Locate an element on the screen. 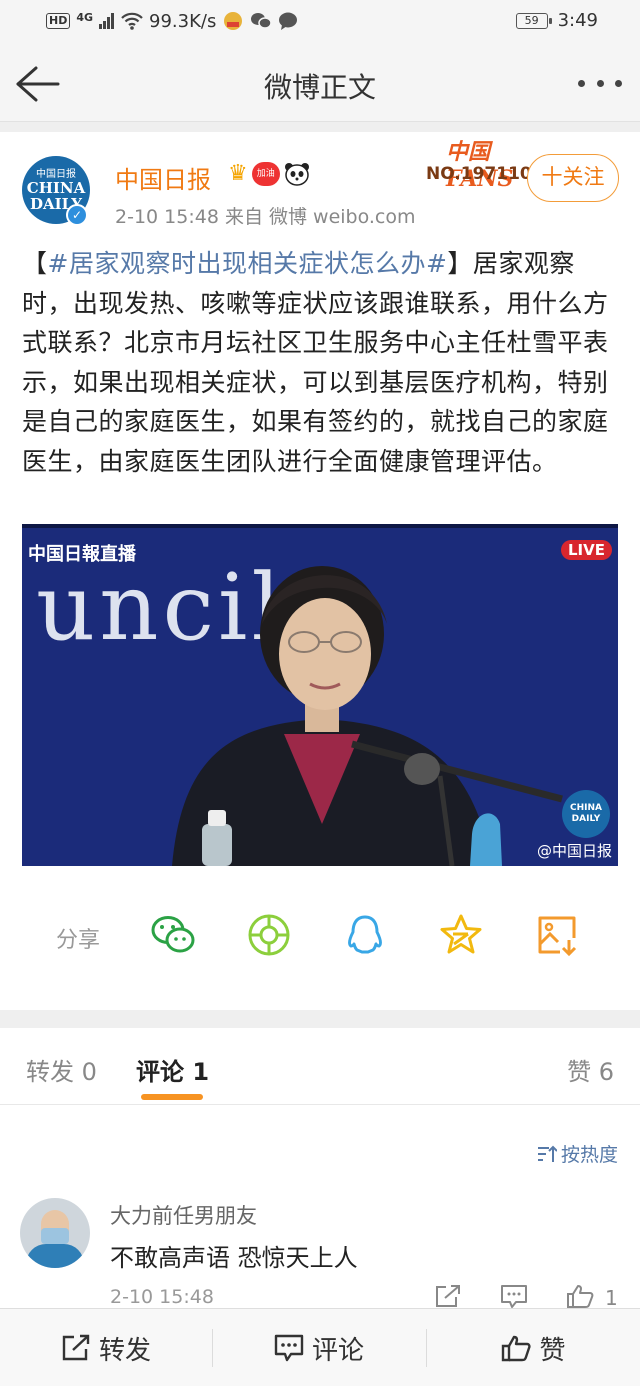 The image size is (640, 1386). comment-reply-button is located at coordinates (514, 1296).